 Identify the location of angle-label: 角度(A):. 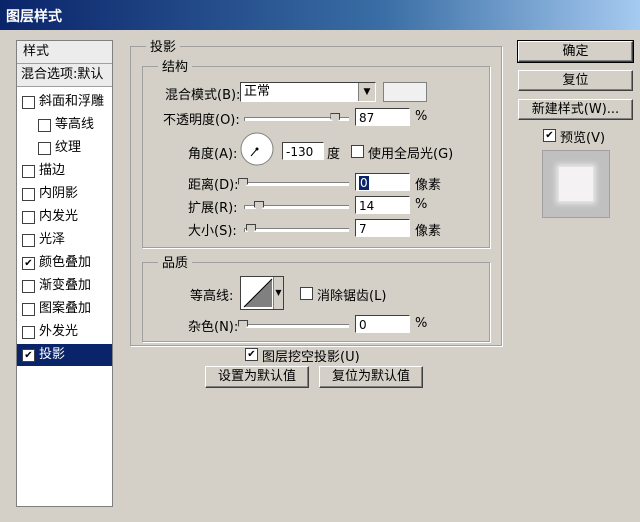
(213, 154).